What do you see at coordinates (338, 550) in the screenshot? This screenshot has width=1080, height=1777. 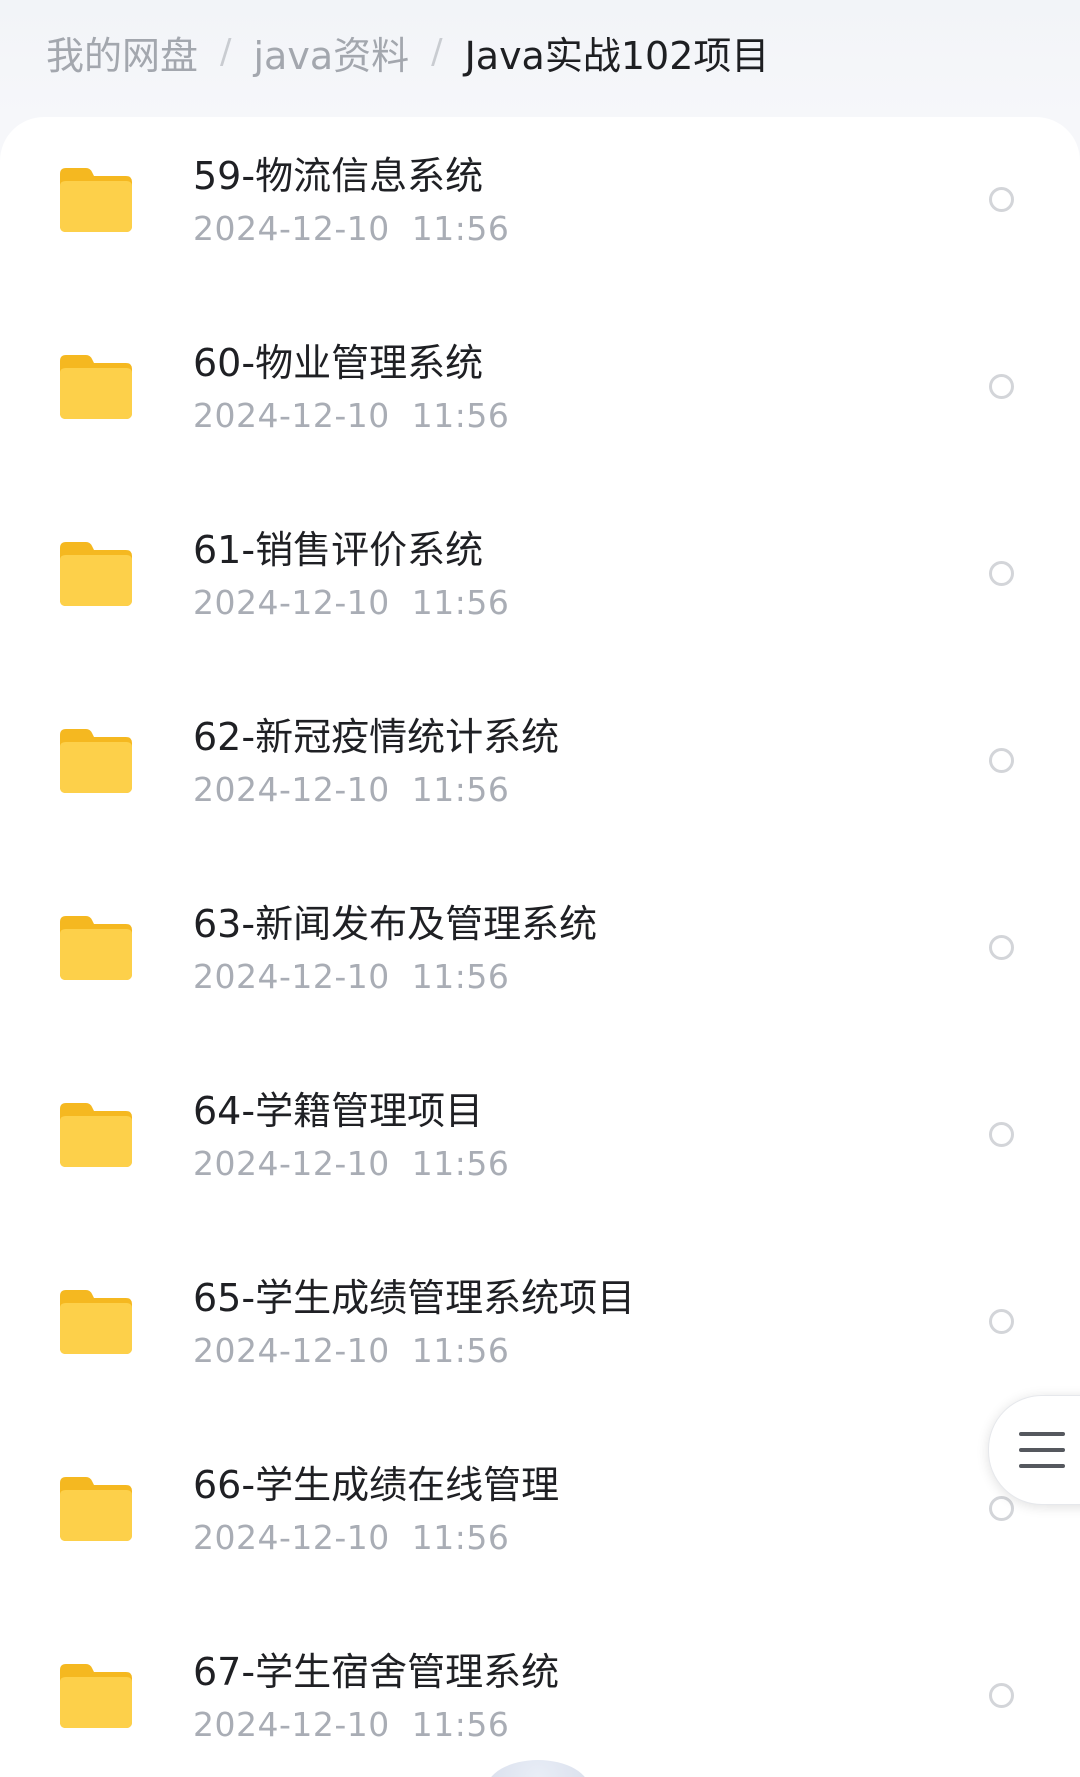 I see `folder-name: 61-销售评价系统` at bounding box center [338, 550].